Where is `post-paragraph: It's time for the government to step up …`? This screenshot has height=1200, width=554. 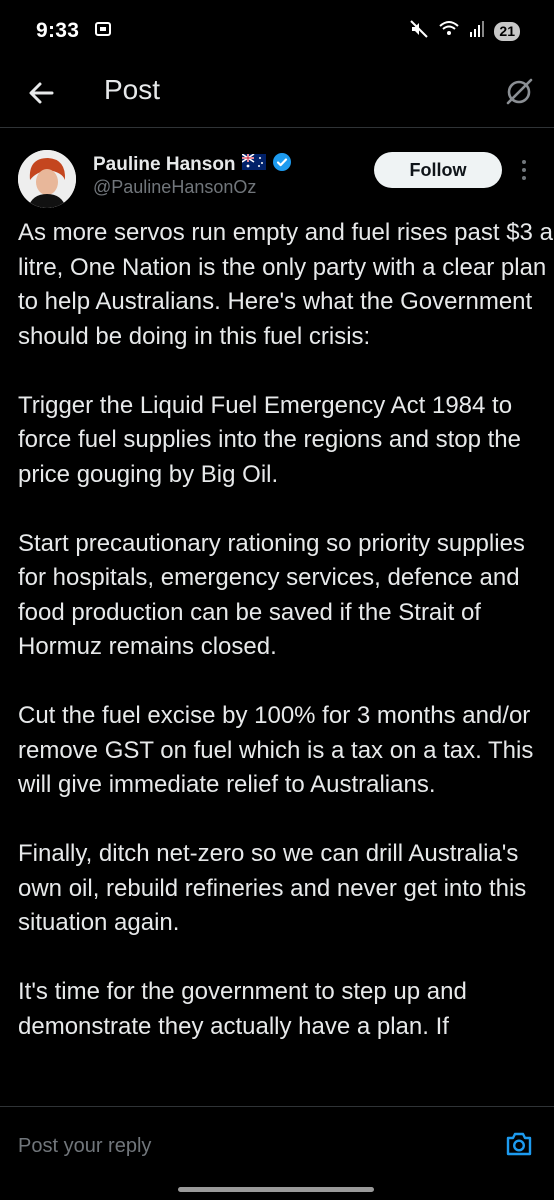
post-paragraph: It's time for the government to step up … is located at coordinates (242, 1009).